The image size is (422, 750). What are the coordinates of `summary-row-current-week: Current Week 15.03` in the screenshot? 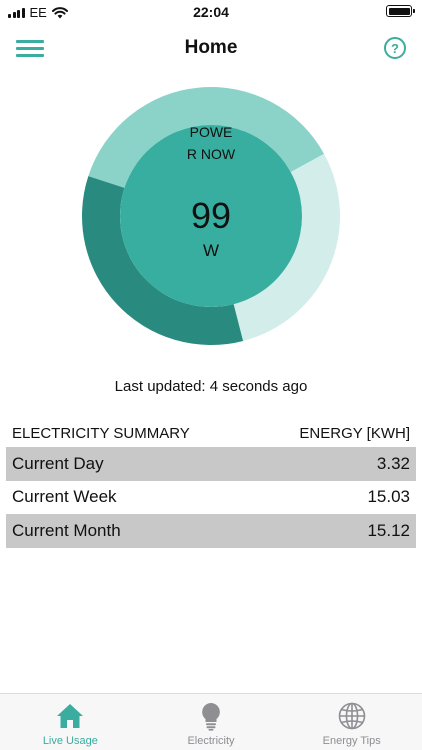 It's located at (211, 498).